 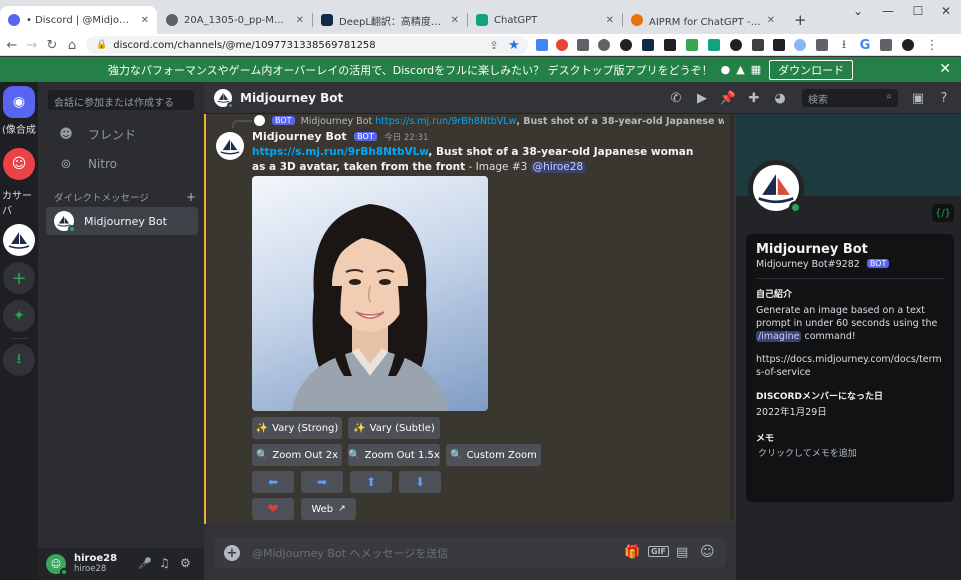 What do you see at coordinates (703, 20) in the screenshot?
I see `tab-aiprm: AIPRM for ChatGPT - Chrome ウ ✕` at bounding box center [703, 20].